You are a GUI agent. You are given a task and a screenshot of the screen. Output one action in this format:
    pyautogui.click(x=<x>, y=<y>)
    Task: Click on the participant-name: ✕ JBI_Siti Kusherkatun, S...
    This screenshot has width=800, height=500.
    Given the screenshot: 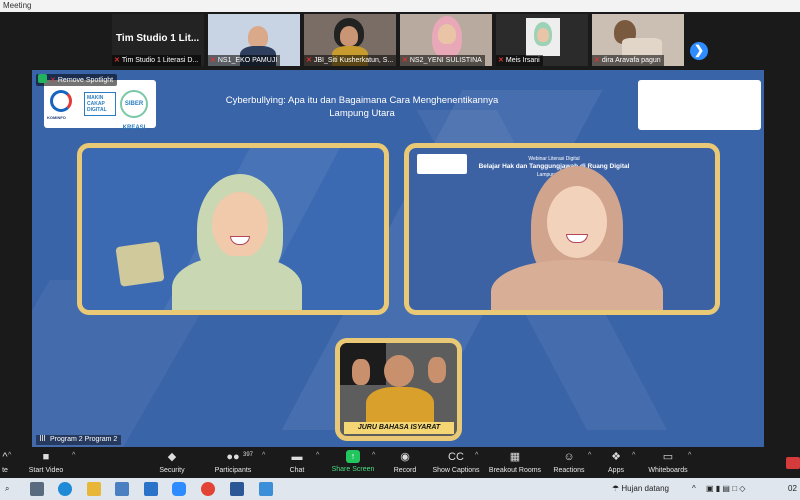 What is the action you would take?
    pyautogui.click(x=350, y=60)
    